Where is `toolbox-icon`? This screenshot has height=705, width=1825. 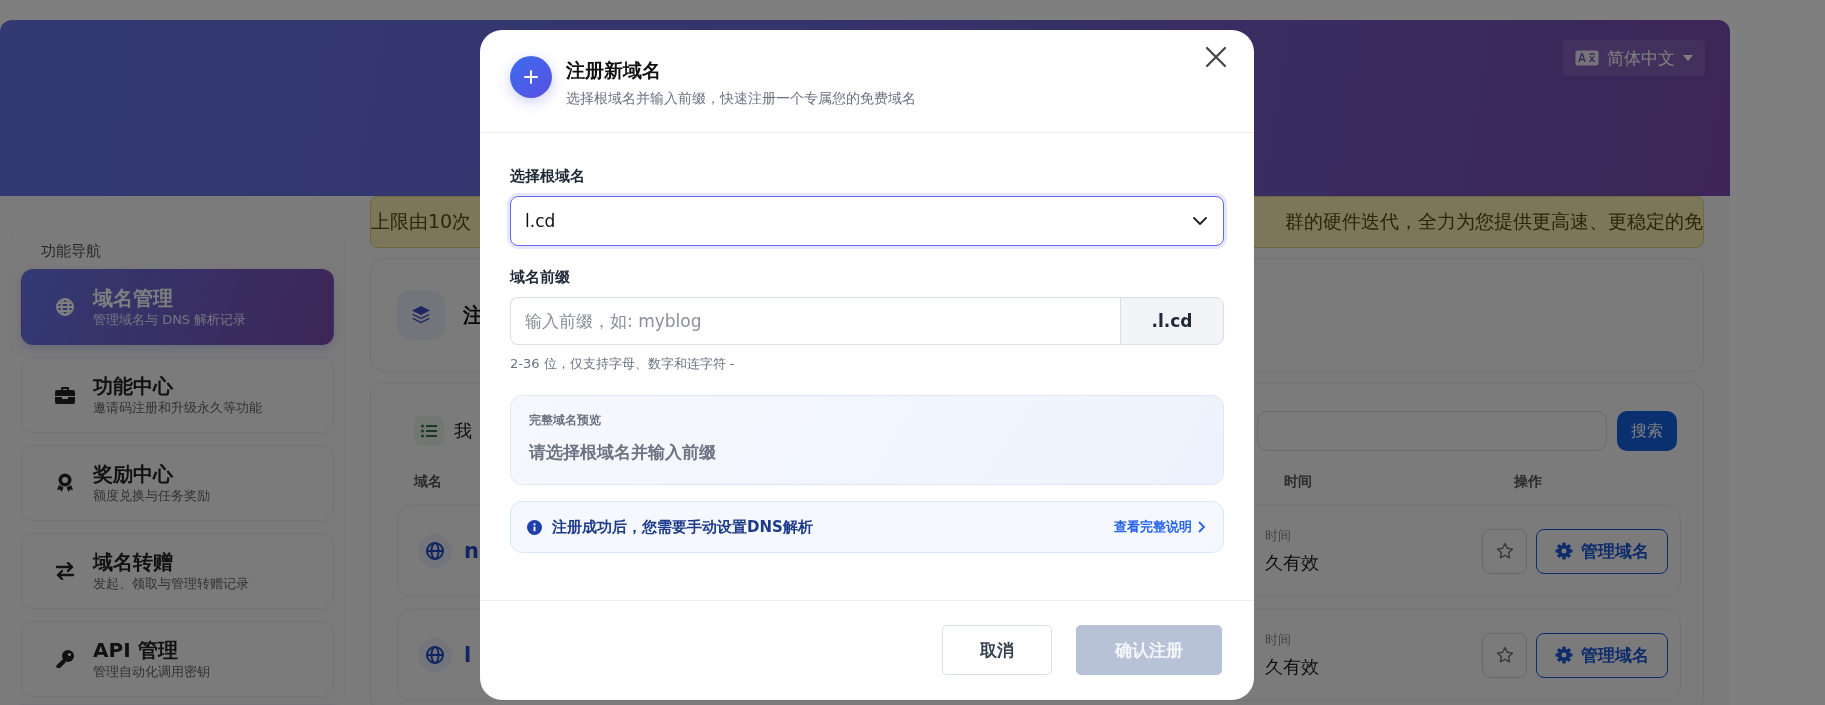
toolbox-icon is located at coordinates (65, 395).